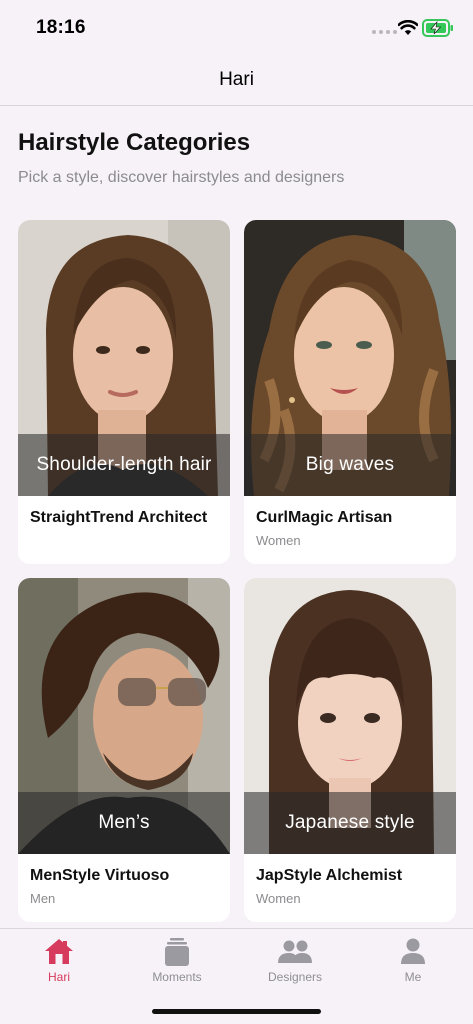 The height and width of the screenshot is (1024, 473). What do you see at coordinates (134, 142) in the screenshot?
I see `page-title: Hairstyle Categories` at bounding box center [134, 142].